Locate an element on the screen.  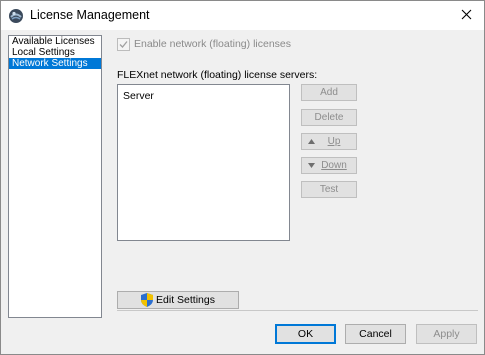
triangle-down-icon is located at coordinates (311, 165).